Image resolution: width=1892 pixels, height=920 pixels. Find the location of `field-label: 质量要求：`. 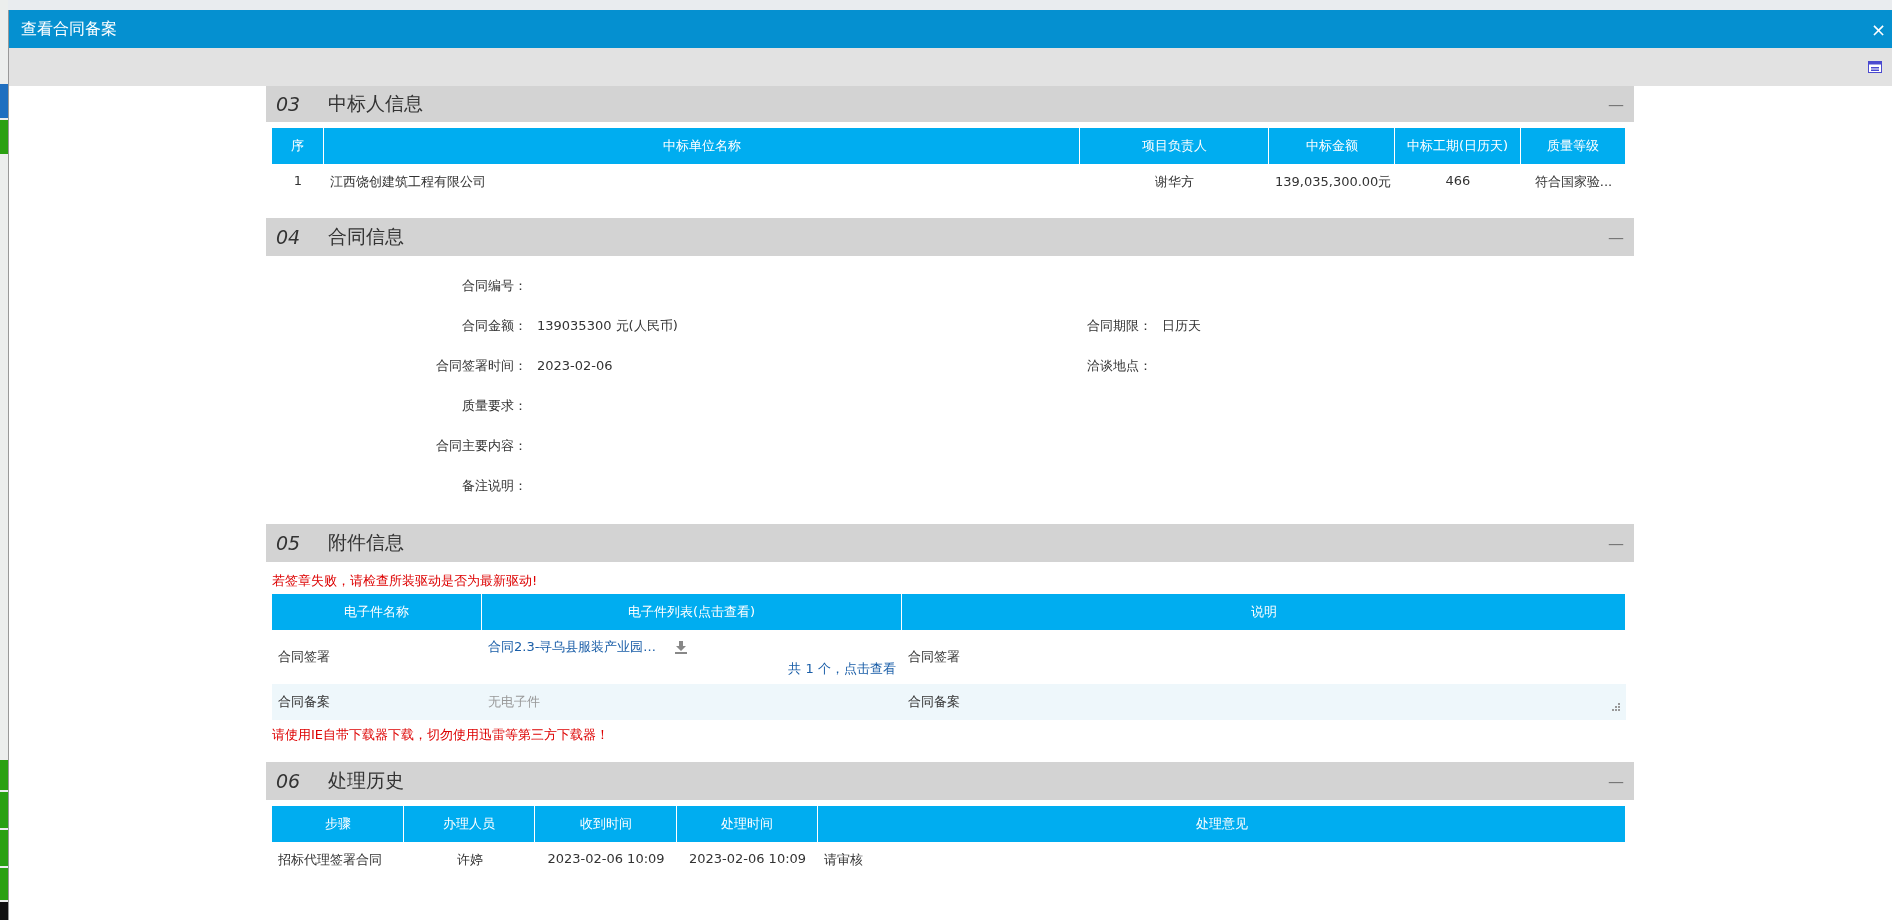

field-label: 质量要求： is located at coordinates (494, 406).